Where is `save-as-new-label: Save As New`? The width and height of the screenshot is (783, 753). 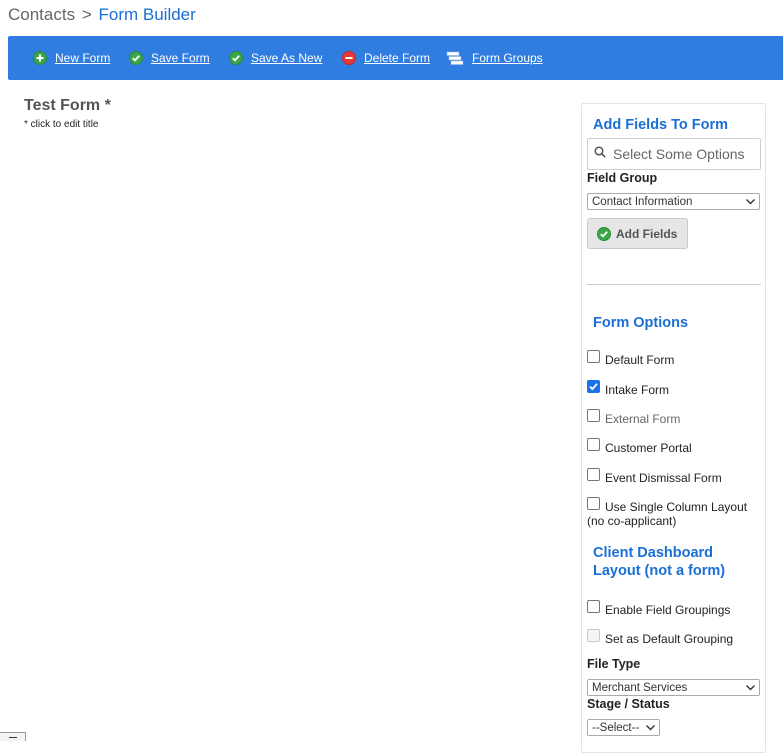 save-as-new-label: Save As New is located at coordinates (287, 58).